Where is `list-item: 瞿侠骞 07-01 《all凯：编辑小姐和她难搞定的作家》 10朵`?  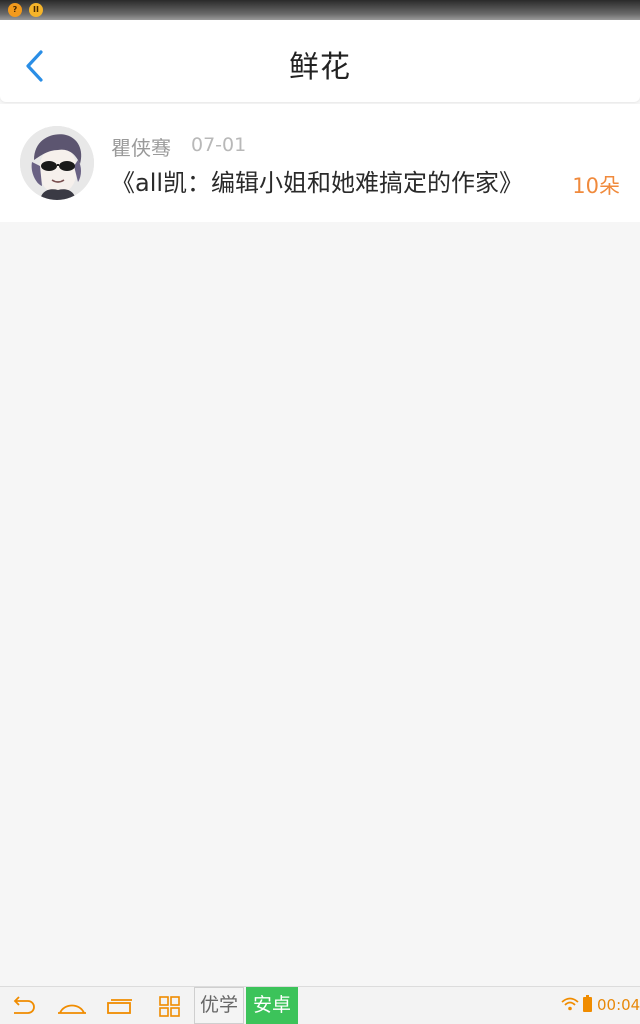 list-item: 瞿侠骞 07-01 《all凯：编辑小姐和她难搞定的作家》 10朵 is located at coordinates (320, 163).